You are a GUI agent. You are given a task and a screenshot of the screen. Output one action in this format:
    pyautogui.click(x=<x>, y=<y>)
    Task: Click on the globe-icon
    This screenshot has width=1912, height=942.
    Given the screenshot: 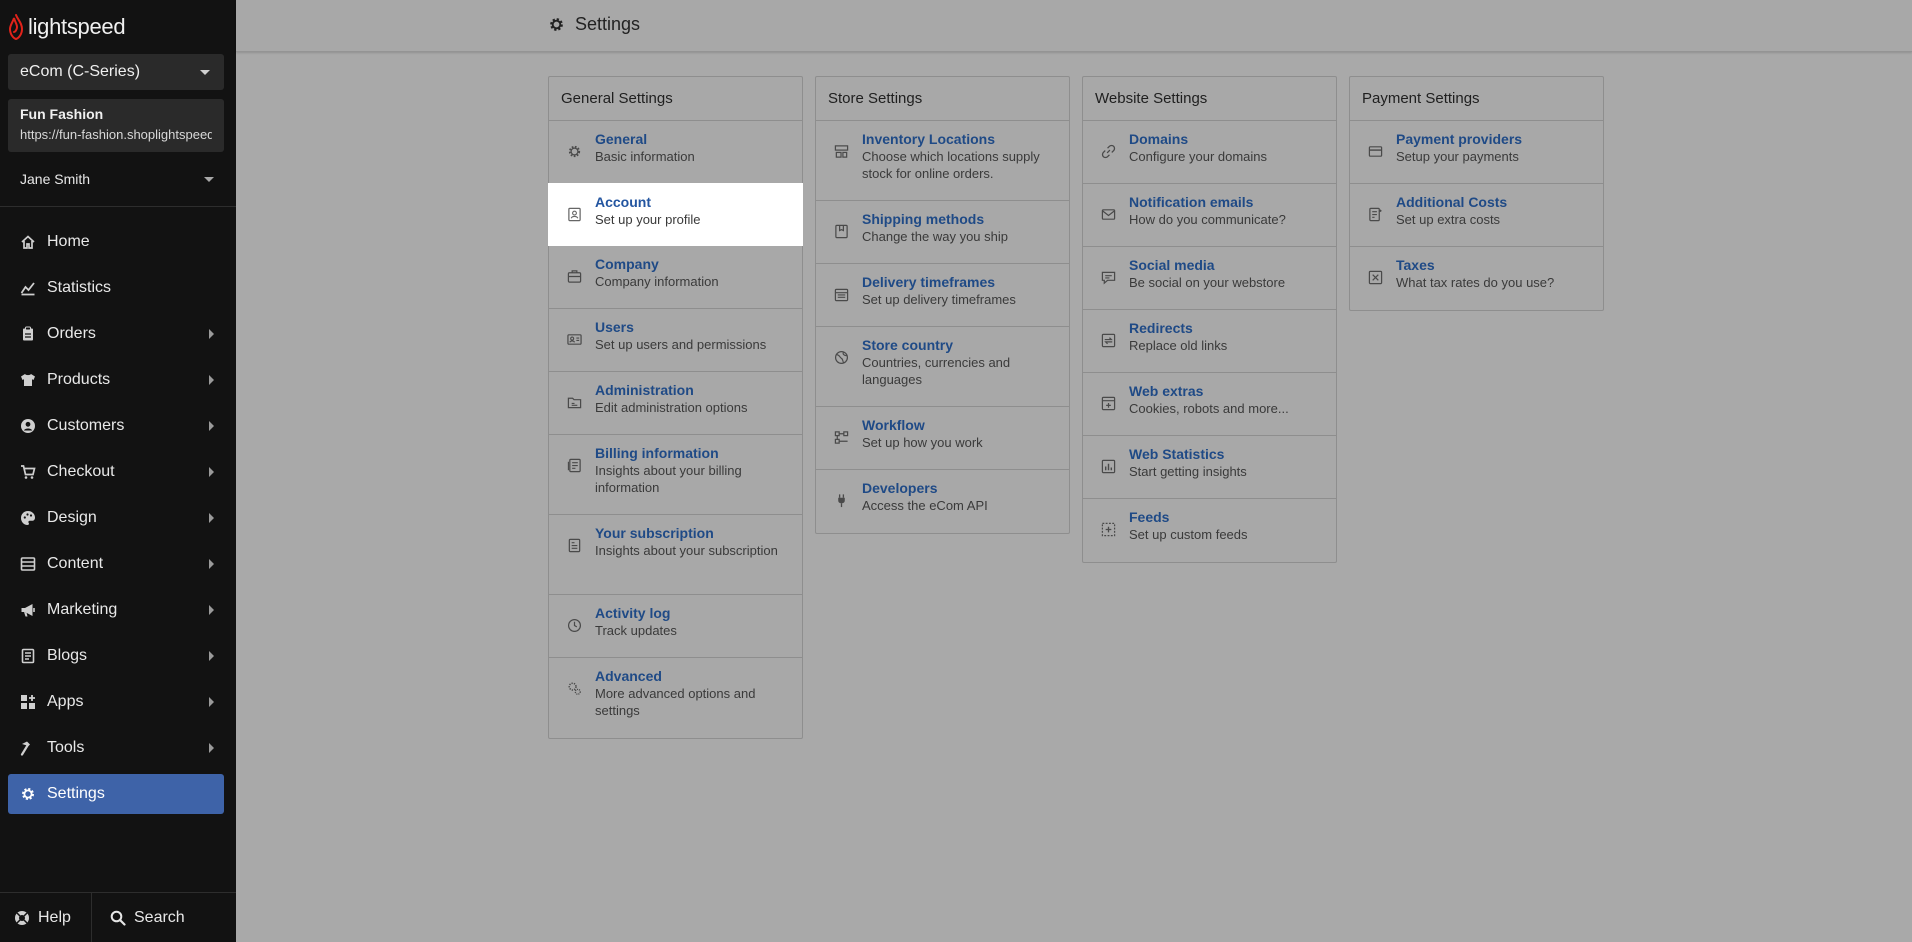 What is the action you would take?
    pyautogui.click(x=841, y=357)
    